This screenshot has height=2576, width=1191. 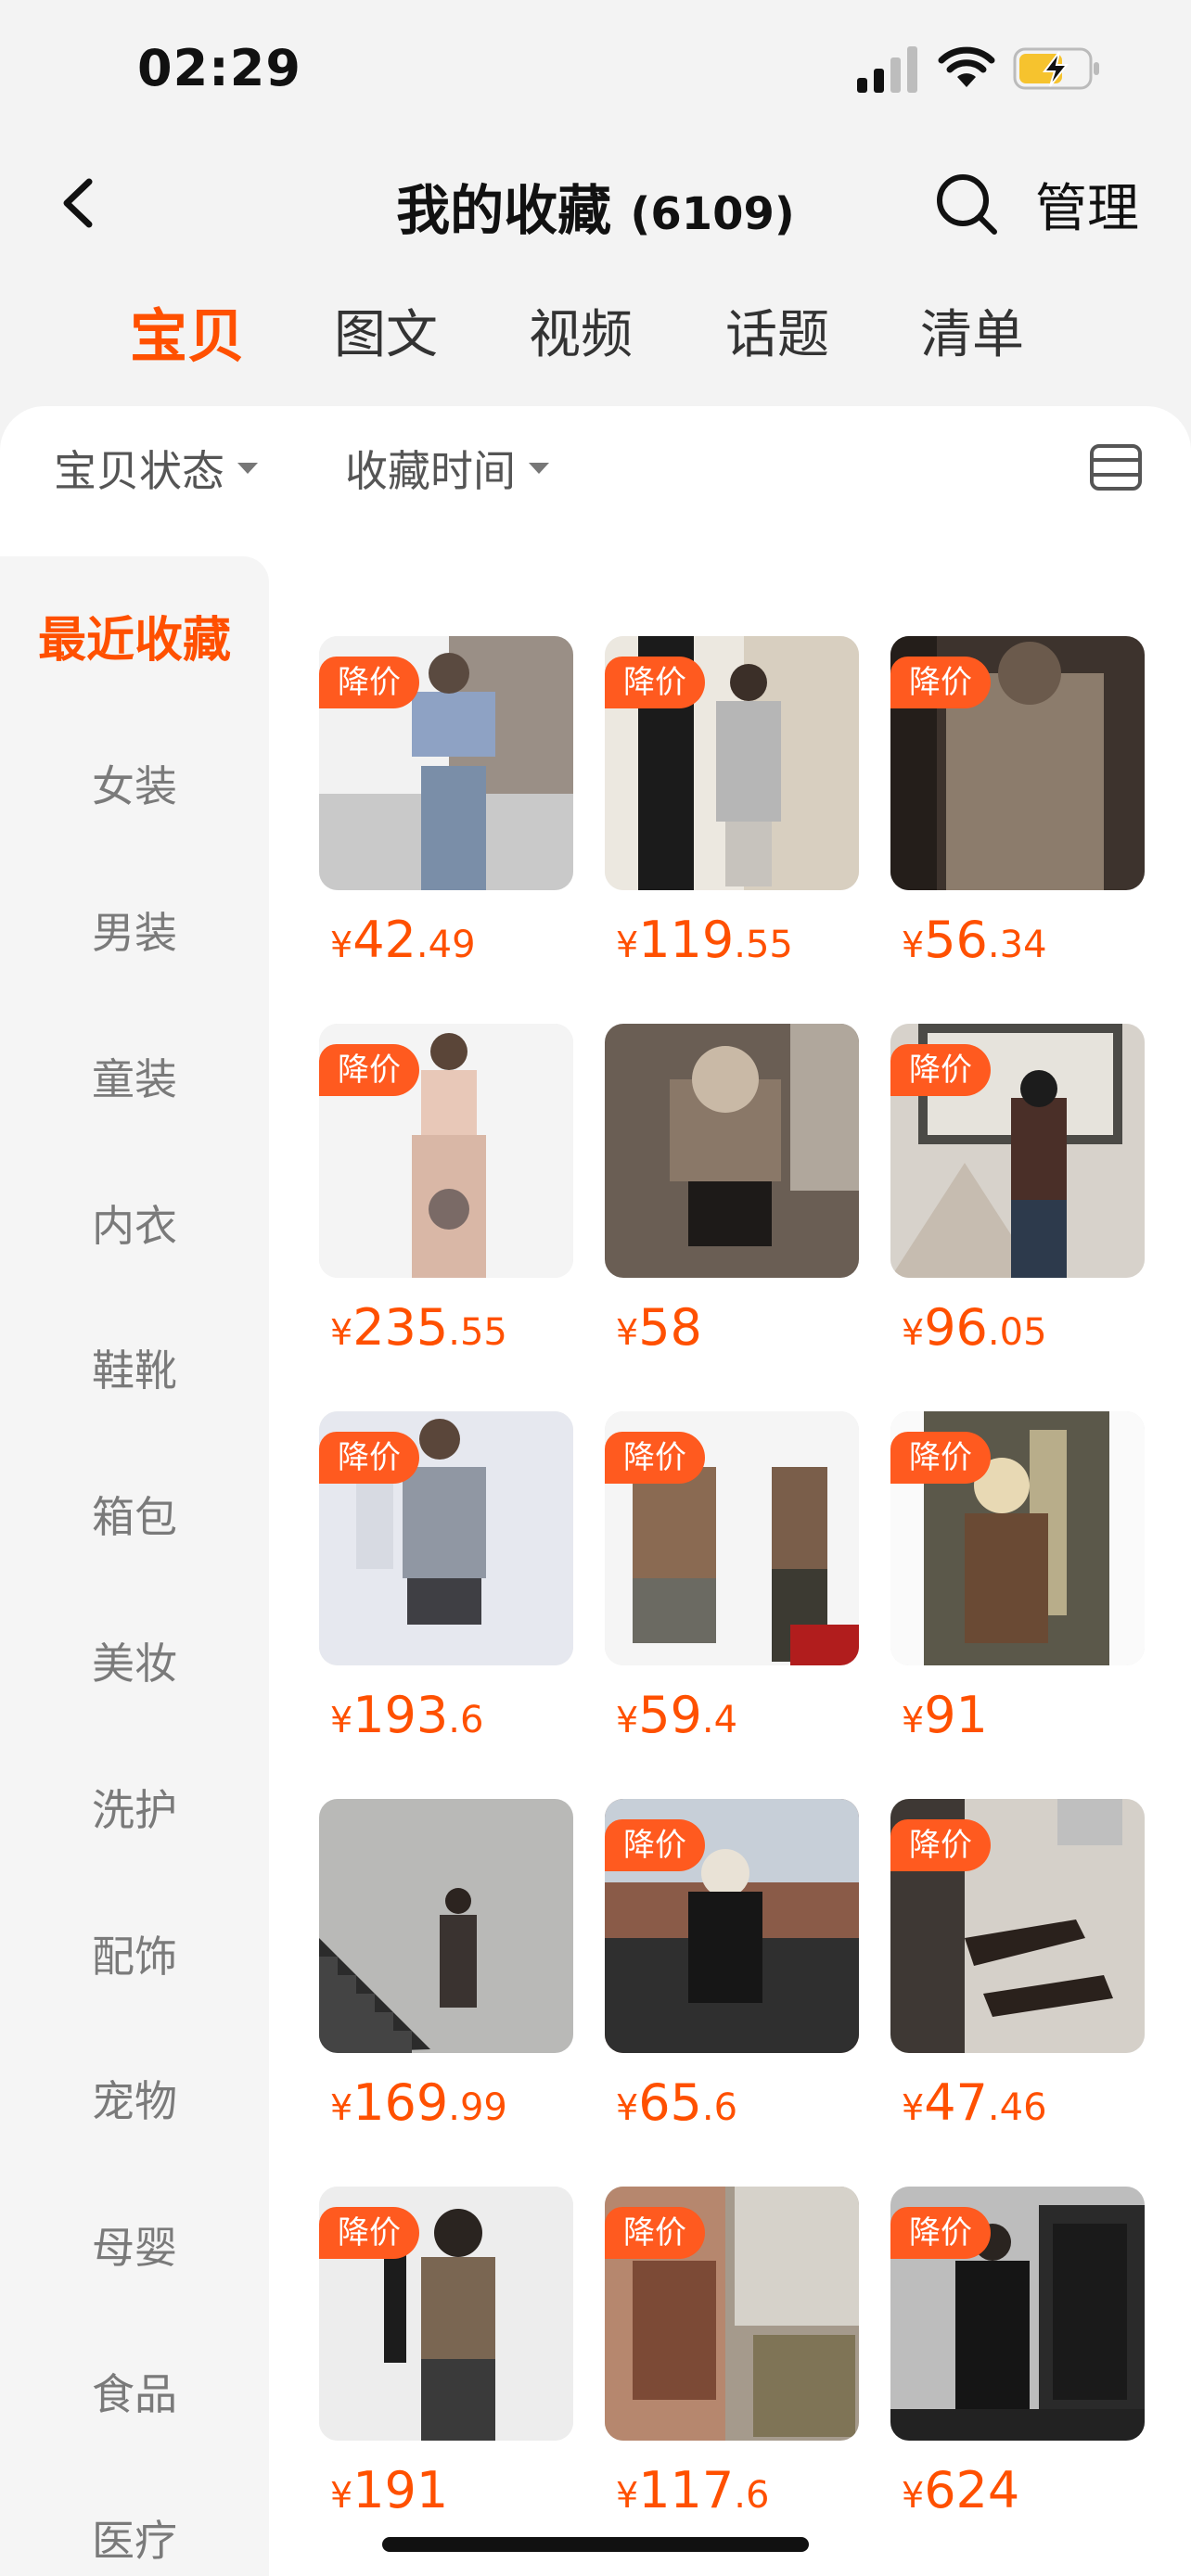 What do you see at coordinates (704, 940) in the screenshot?
I see `product-price: ¥119.55` at bounding box center [704, 940].